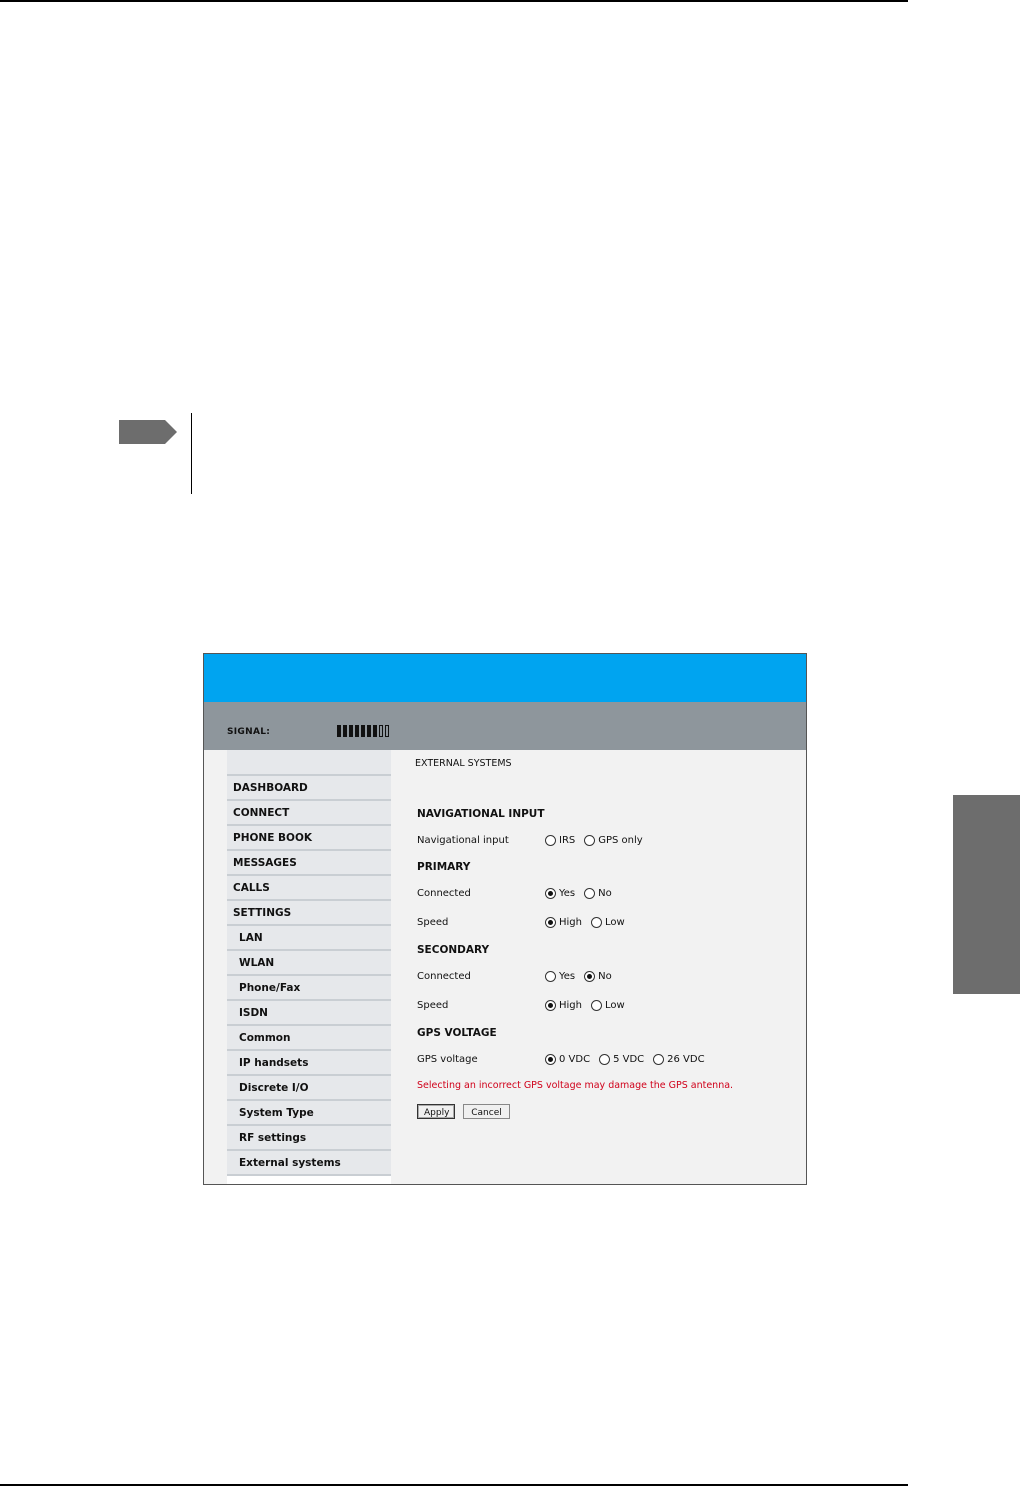  I want to click on radio-primary-speed-low: Low, so click(607, 922).